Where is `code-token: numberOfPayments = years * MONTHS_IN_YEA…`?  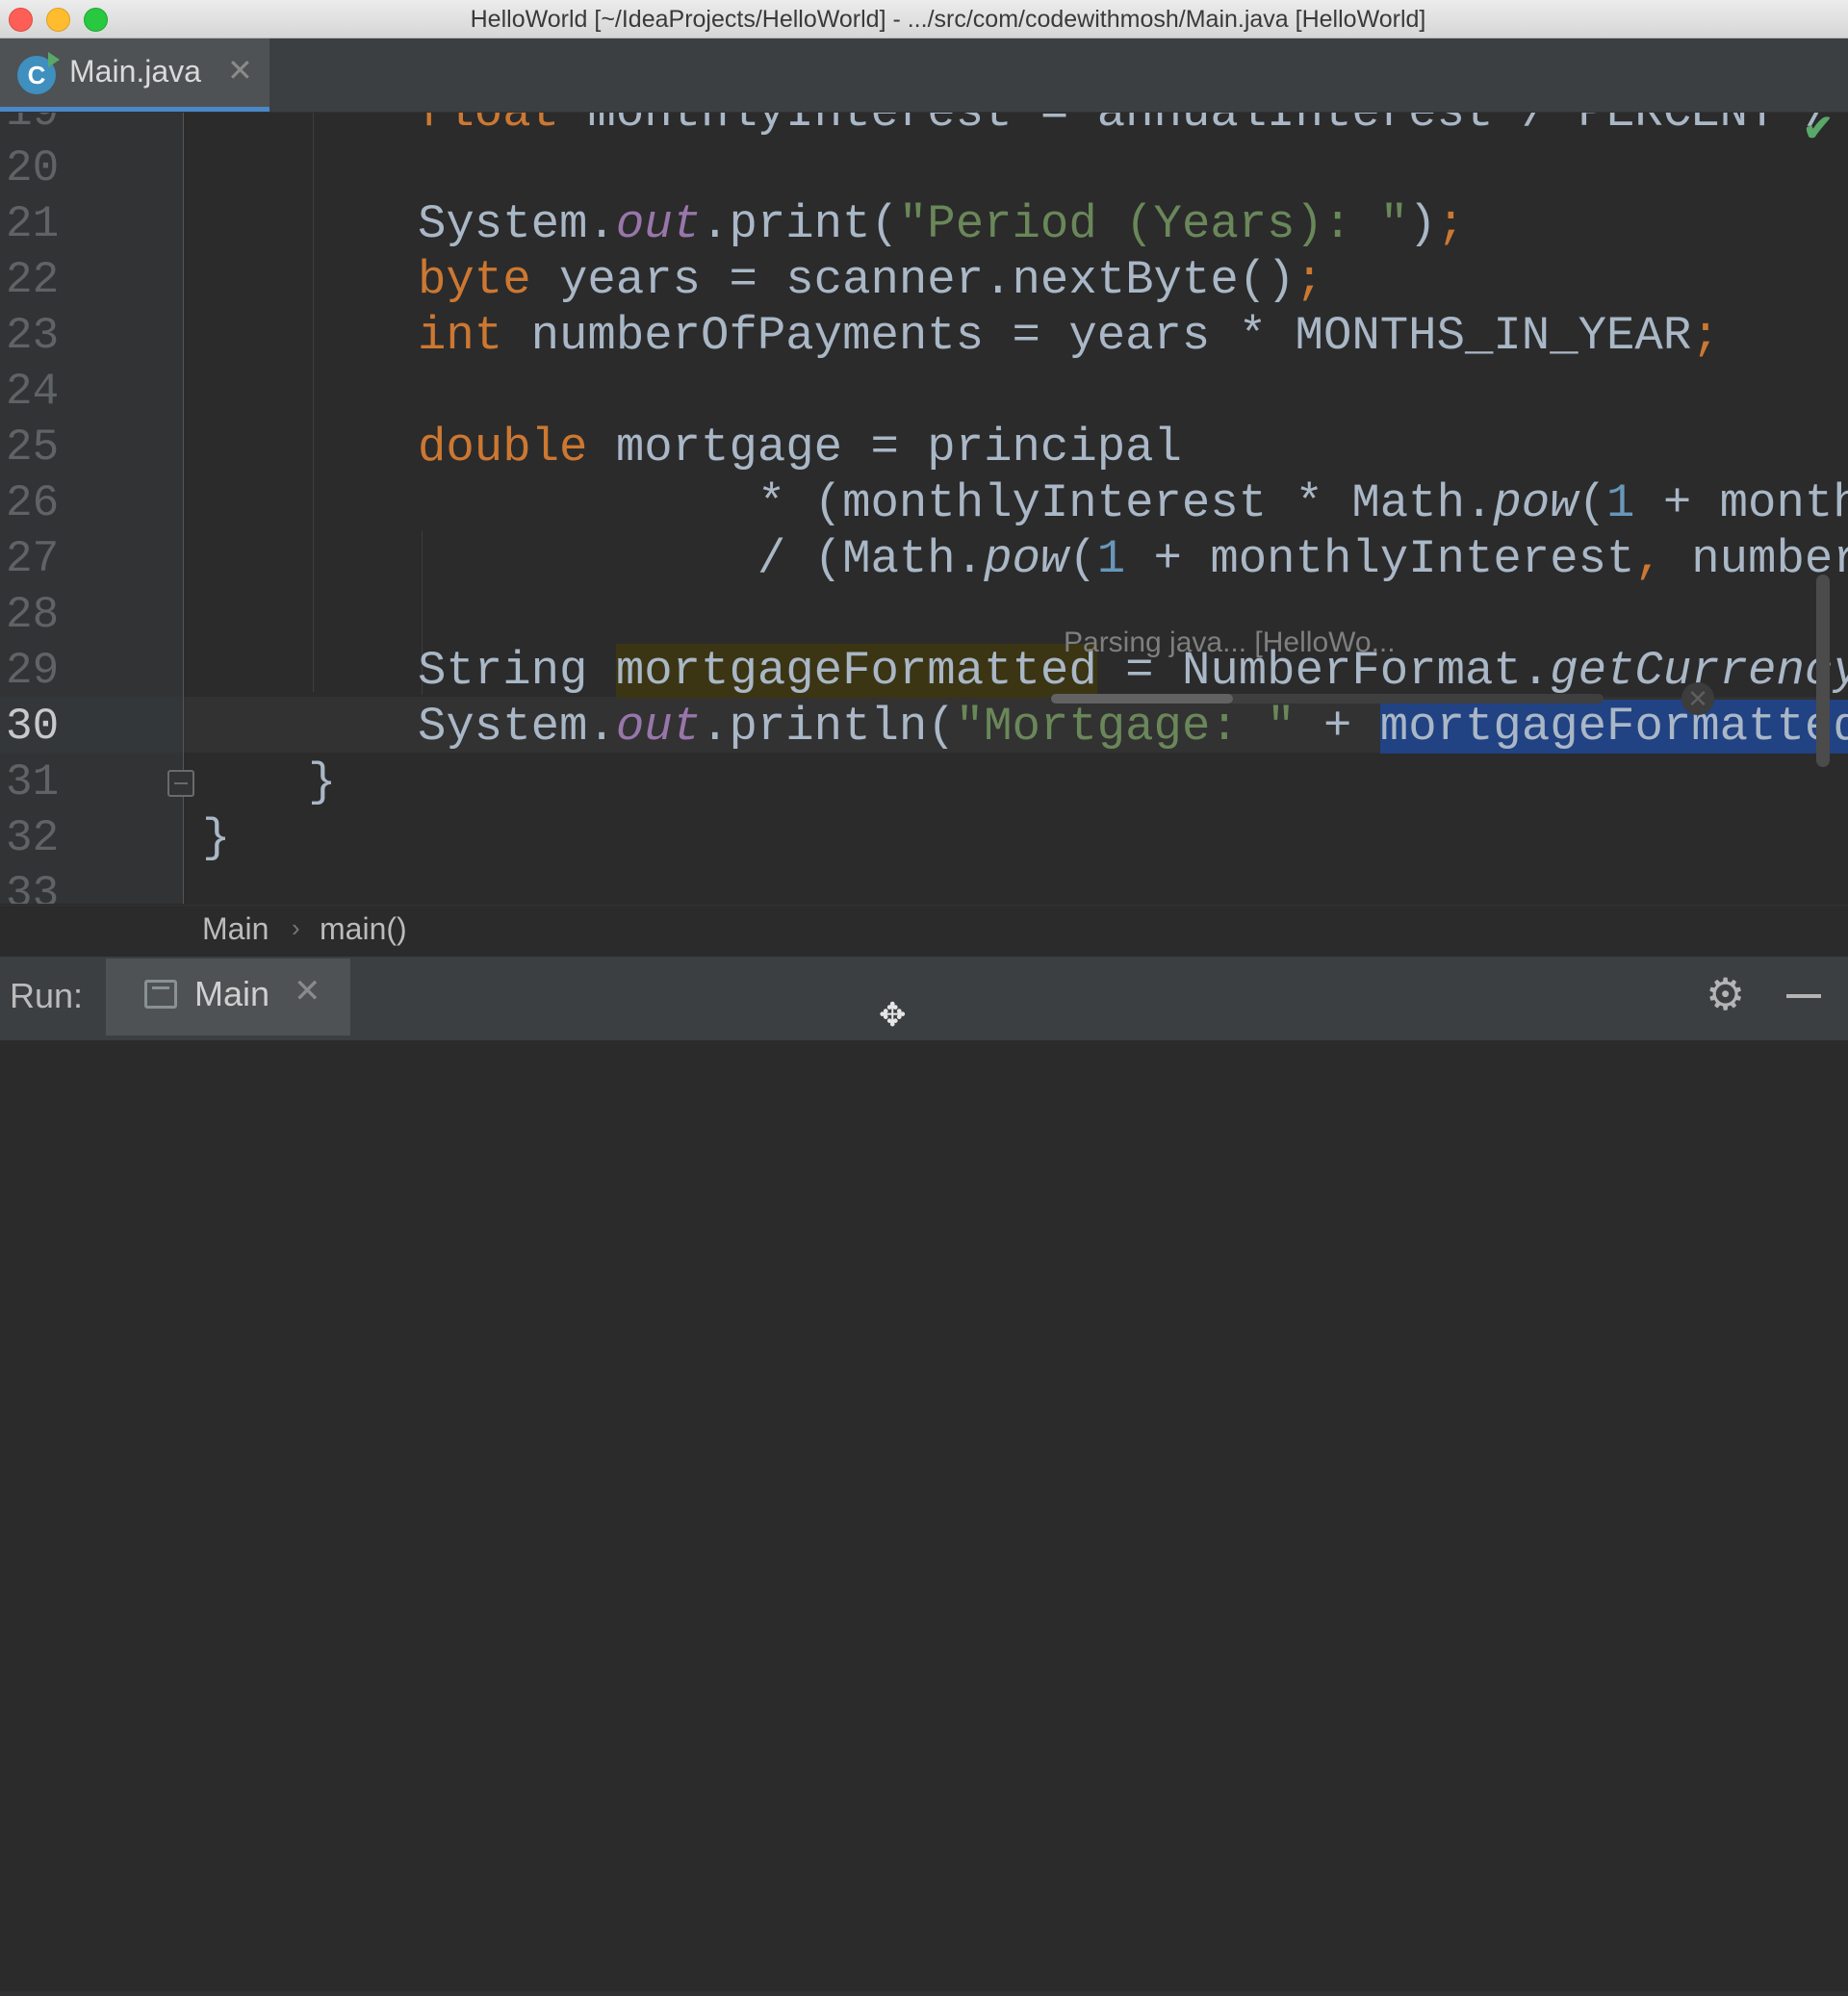
code-token: numberOfPayments = years * MONTHS_IN_YEA… is located at coordinates (1097, 336).